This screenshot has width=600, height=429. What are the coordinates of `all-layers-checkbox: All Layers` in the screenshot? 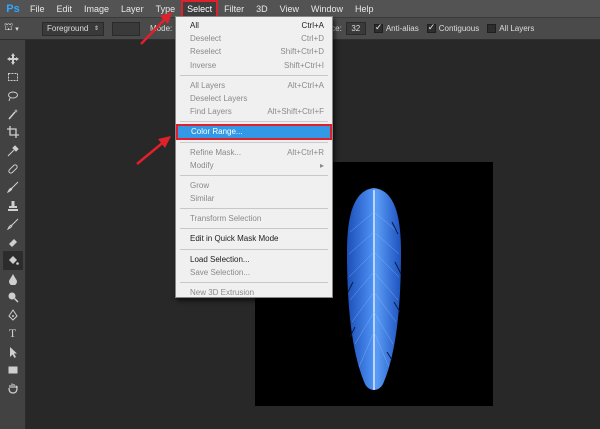 It's located at (510, 28).